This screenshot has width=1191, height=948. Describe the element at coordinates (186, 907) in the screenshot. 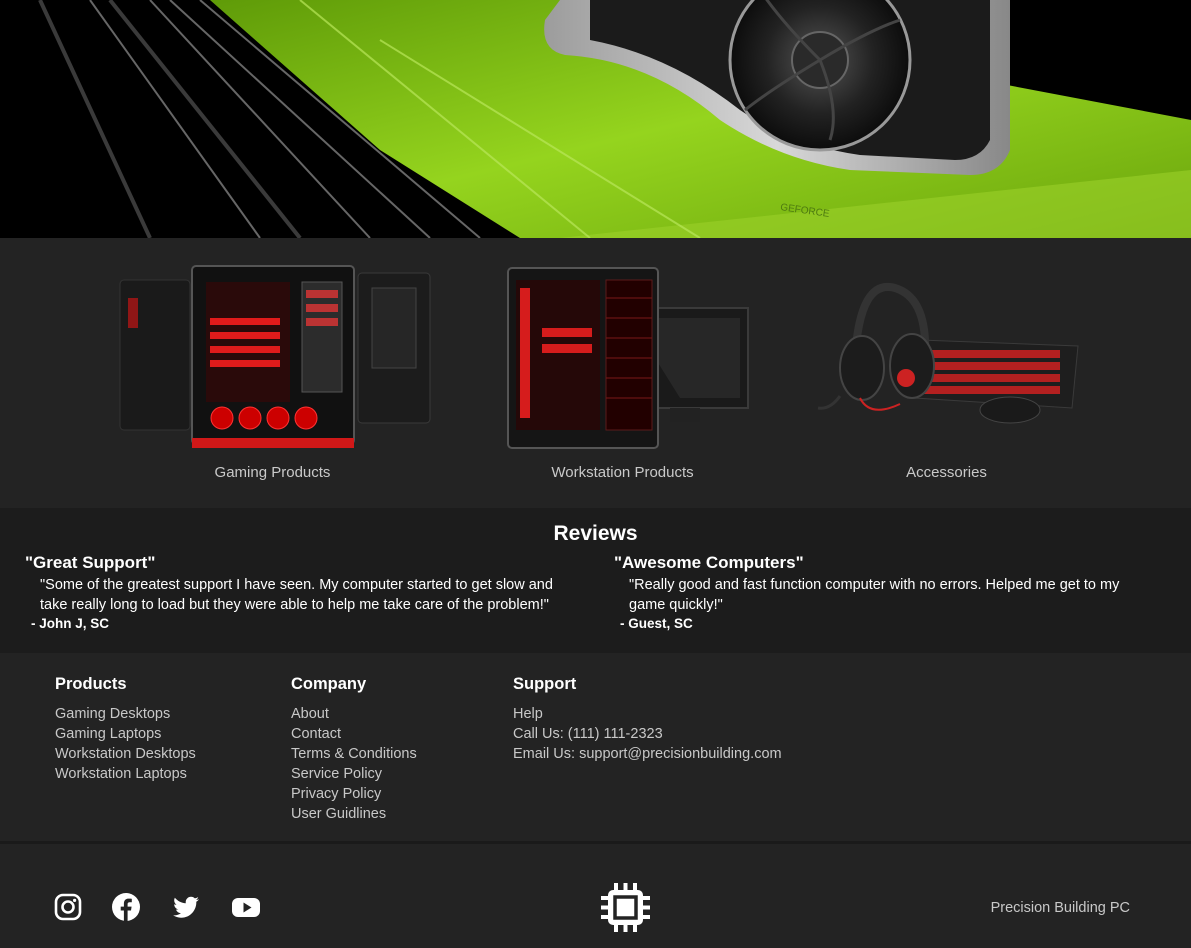

I see `twitter-icon` at that location.